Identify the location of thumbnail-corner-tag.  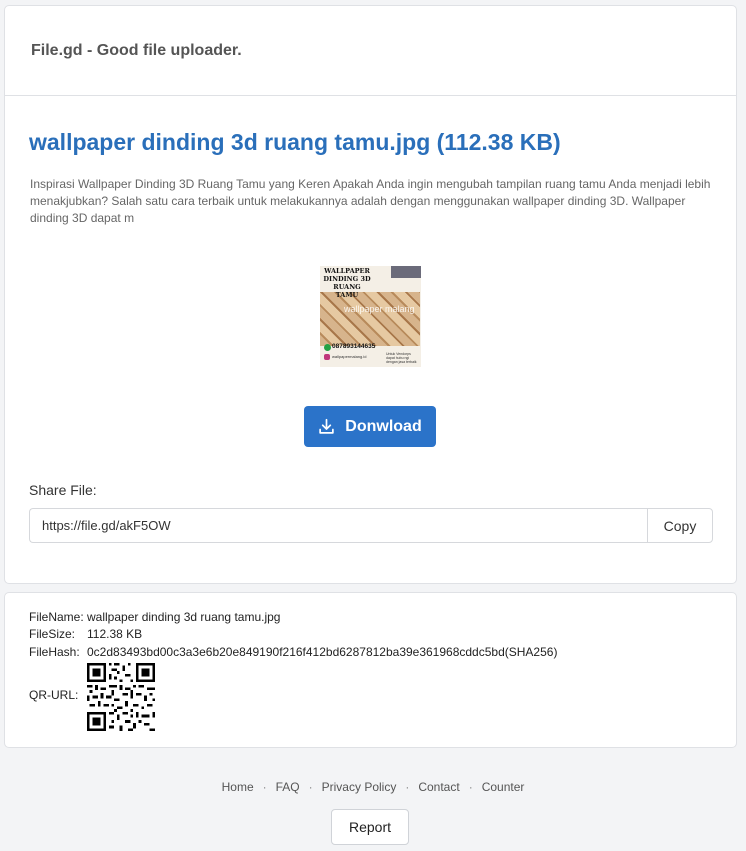
(406, 272).